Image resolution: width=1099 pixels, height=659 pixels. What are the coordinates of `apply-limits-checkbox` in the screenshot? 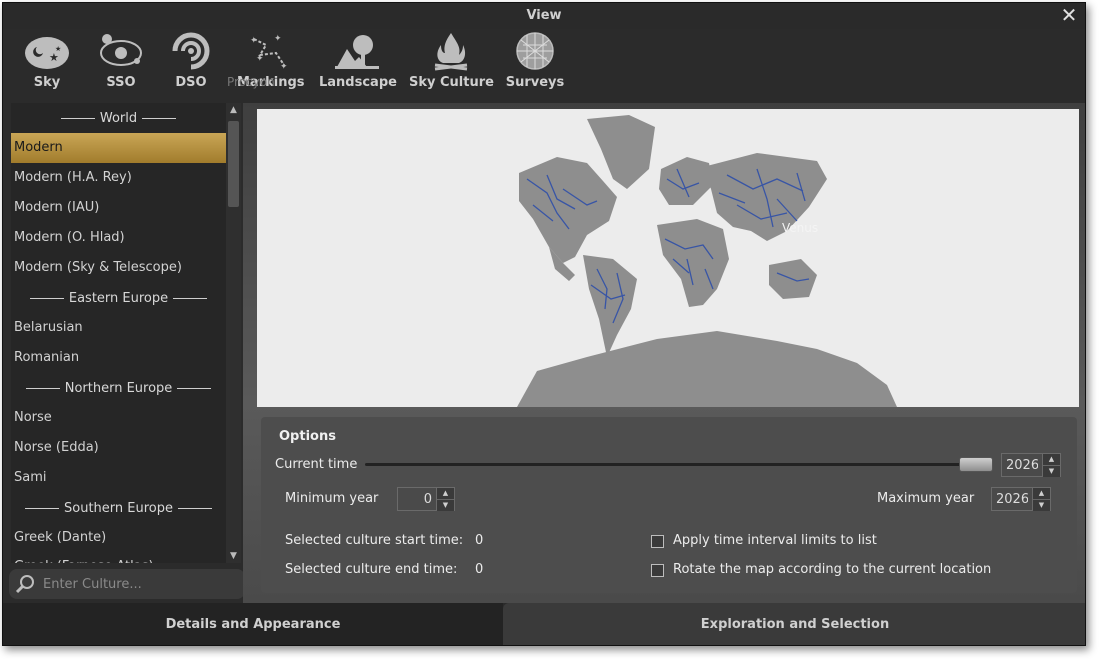 It's located at (657, 541).